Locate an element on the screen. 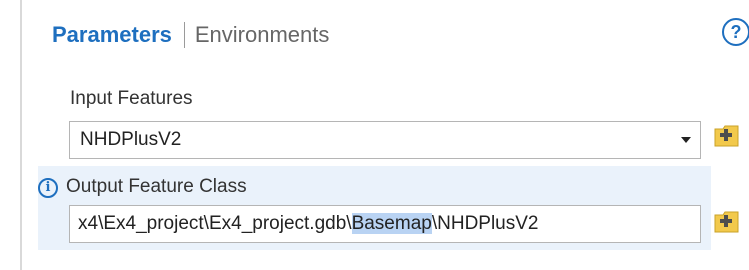 This screenshot has height=270, width=749. input-features-dropdown: NHDPlusV2 is located at coordinates (385, 140).